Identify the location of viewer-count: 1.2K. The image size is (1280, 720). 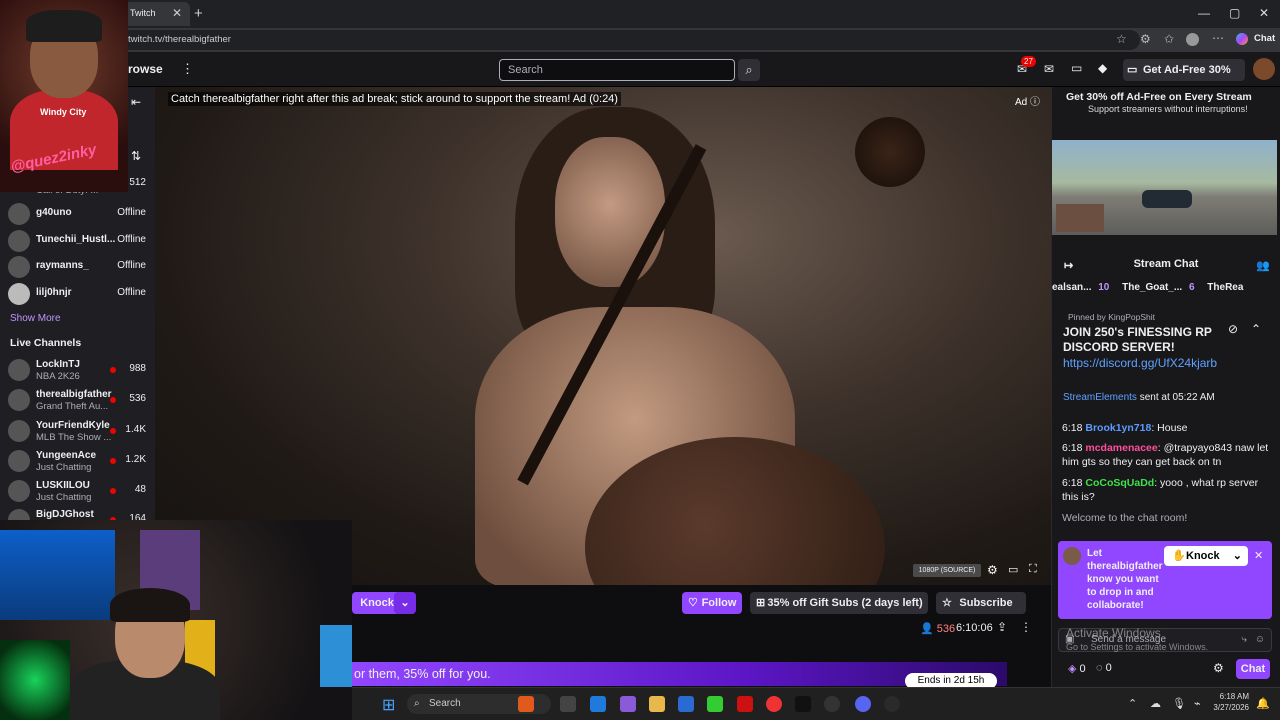
(135, 459).